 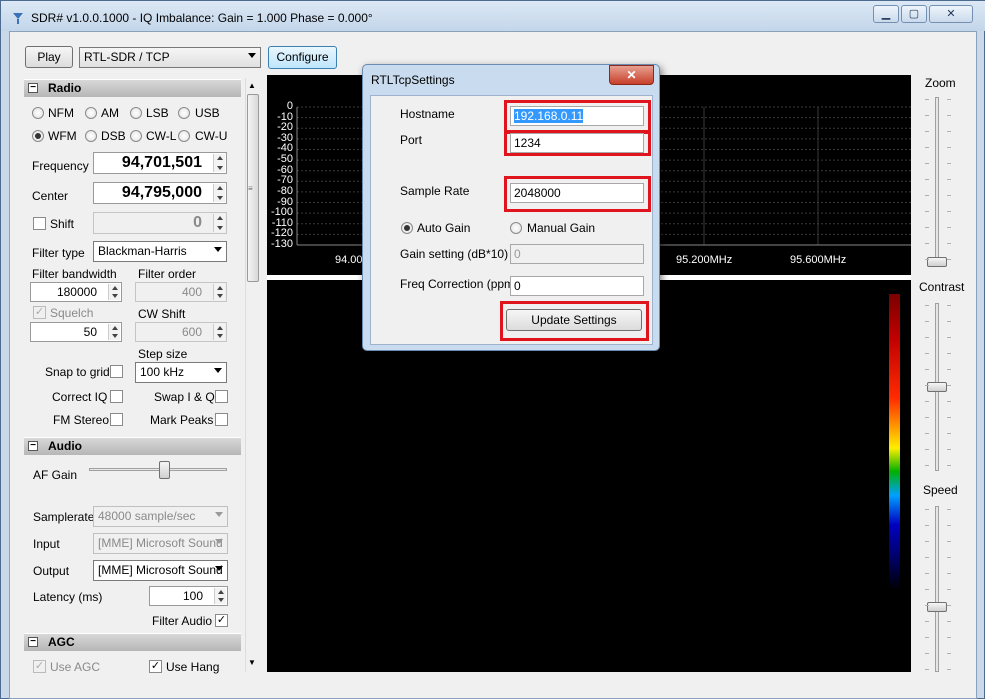 What do you see at coordinates (516, 228) in the screenshot?
I see `manual-gain-radio` at bounding box center [516, 228].